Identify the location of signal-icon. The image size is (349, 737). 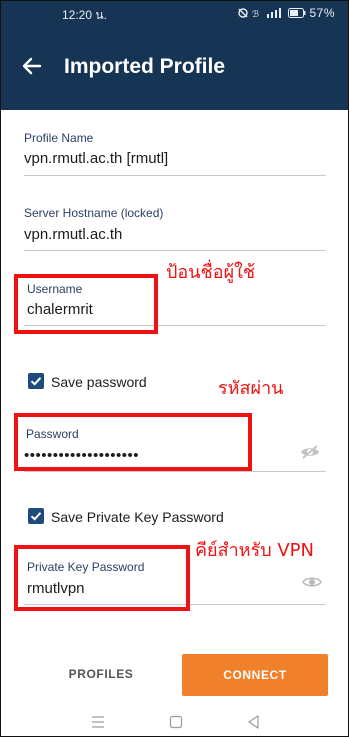
(273, 13).